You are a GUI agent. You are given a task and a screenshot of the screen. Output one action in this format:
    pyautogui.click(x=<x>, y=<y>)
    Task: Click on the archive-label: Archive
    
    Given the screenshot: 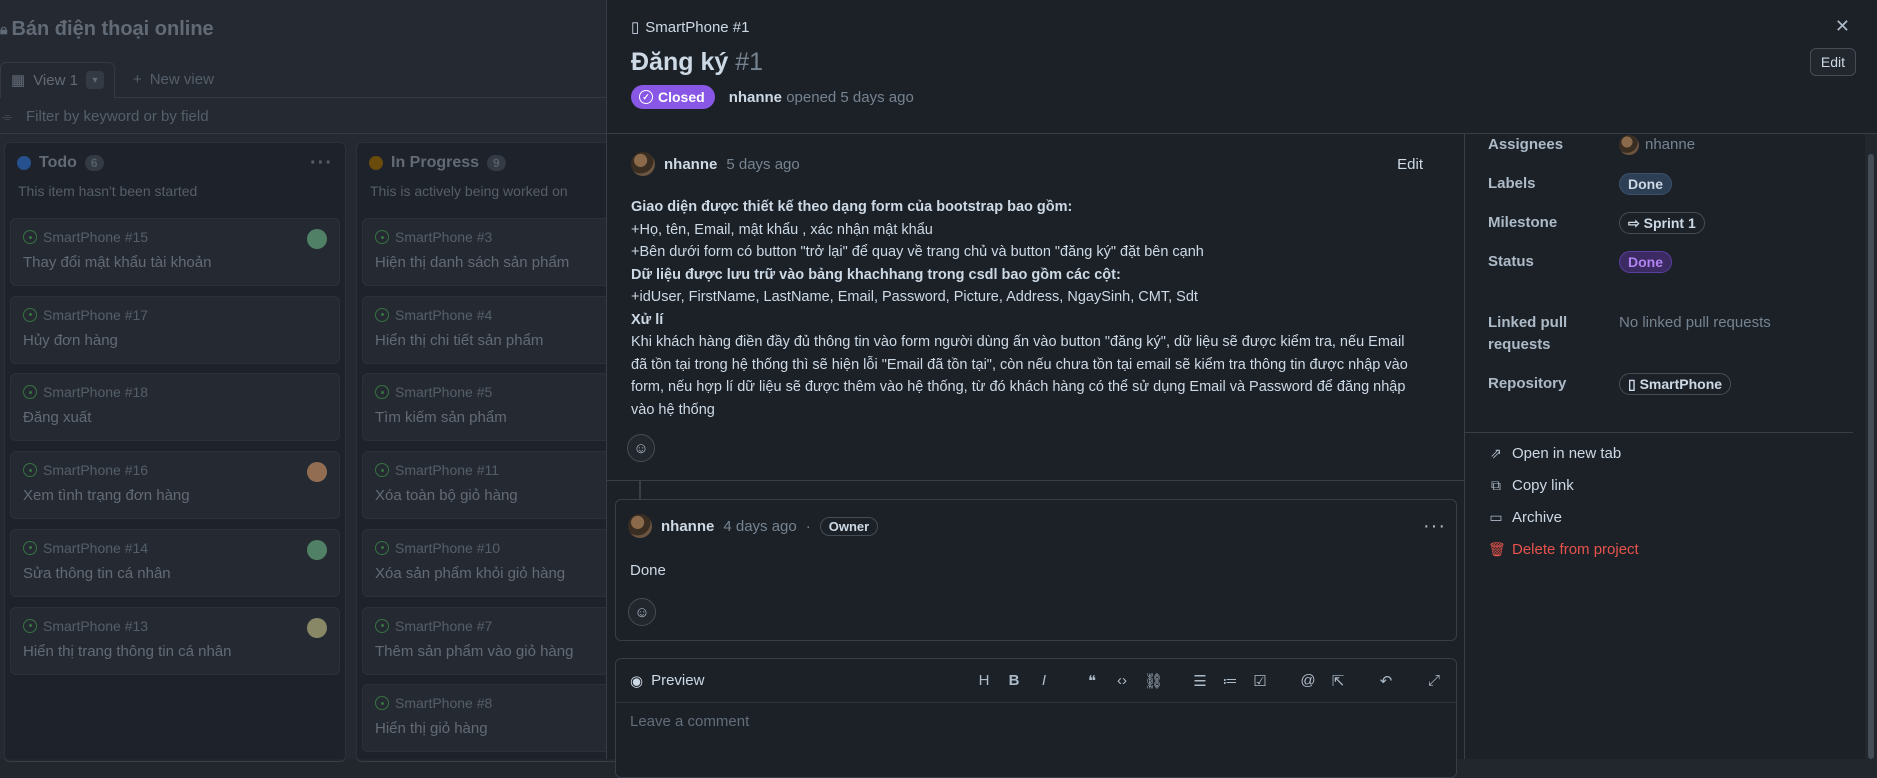 What is the action you would take?
    pyautogui.click(x=1537, y=517)
    